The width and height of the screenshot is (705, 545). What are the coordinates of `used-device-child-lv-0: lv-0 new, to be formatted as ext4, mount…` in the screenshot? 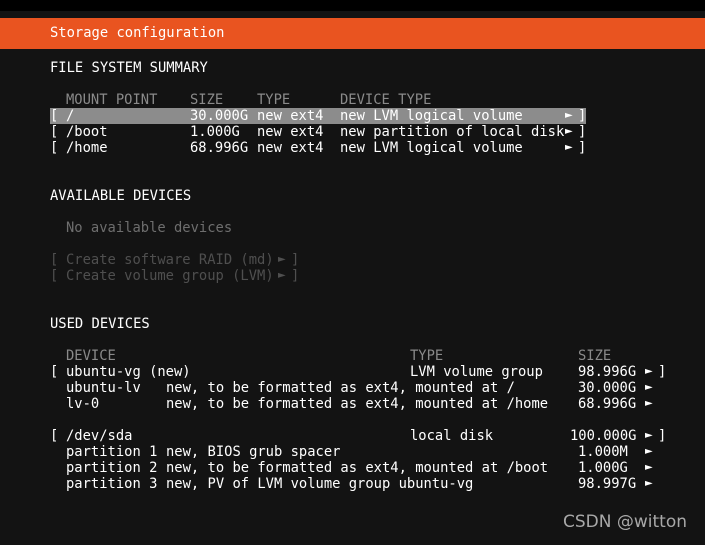 It's located at (326, 404).